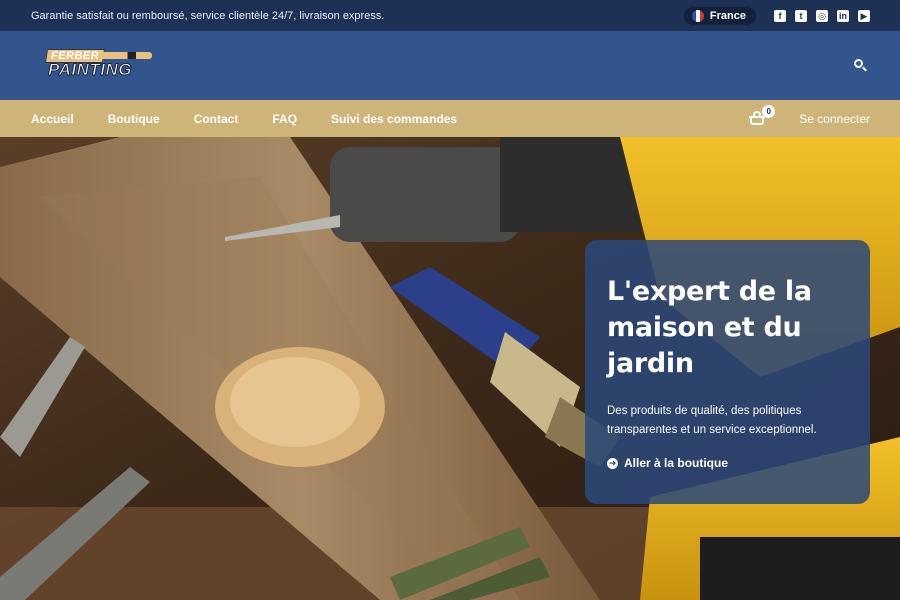 This screenshot has height=600, width=900. Describe the element at coordinates (780, 15) in the screenshot. I see `facebook-icon: f` at that location.